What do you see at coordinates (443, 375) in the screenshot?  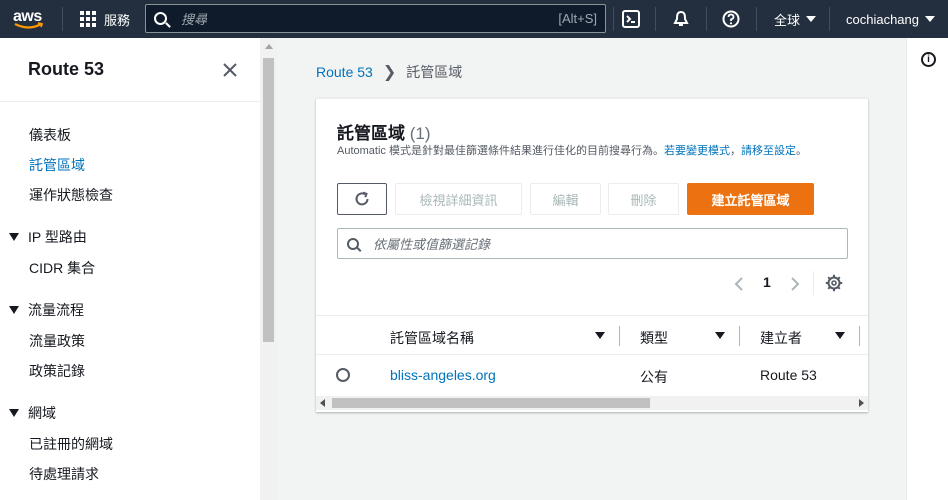 I see `hosted-zone-name-link: bliss-angeles.org` at bounding box center [443, 375].